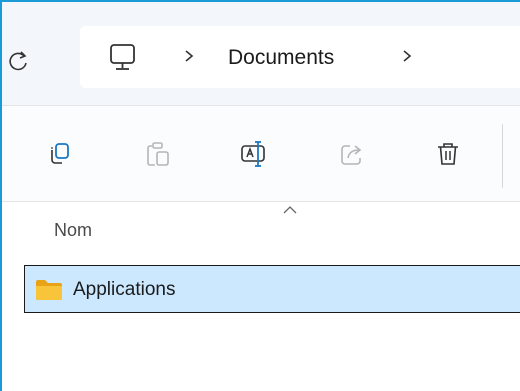 This screenshot has height=391, width=520. I want to click on share-icon, so click(352, 156).